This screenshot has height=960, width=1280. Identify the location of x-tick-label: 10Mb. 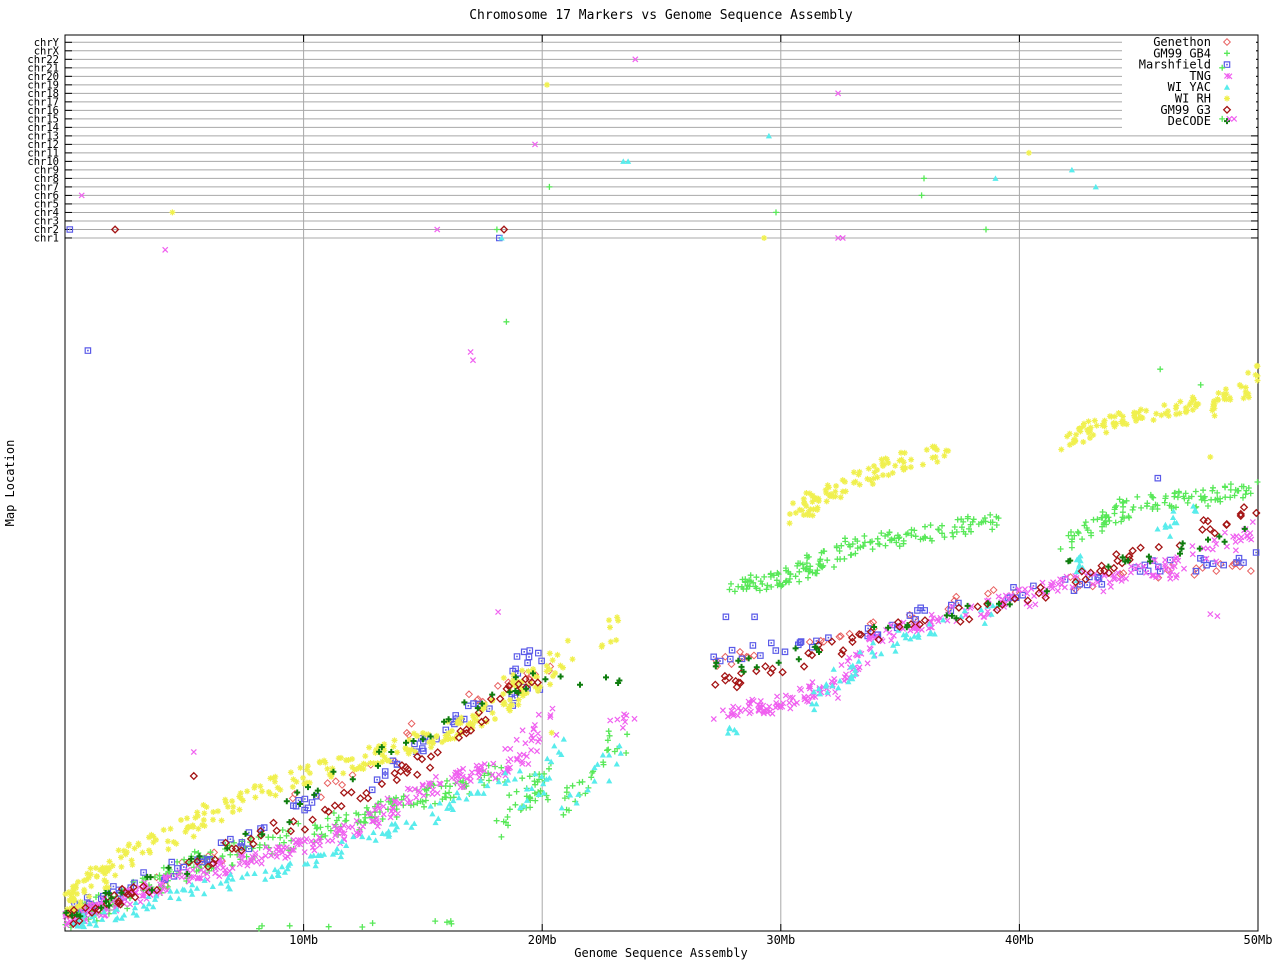
(303, 940).